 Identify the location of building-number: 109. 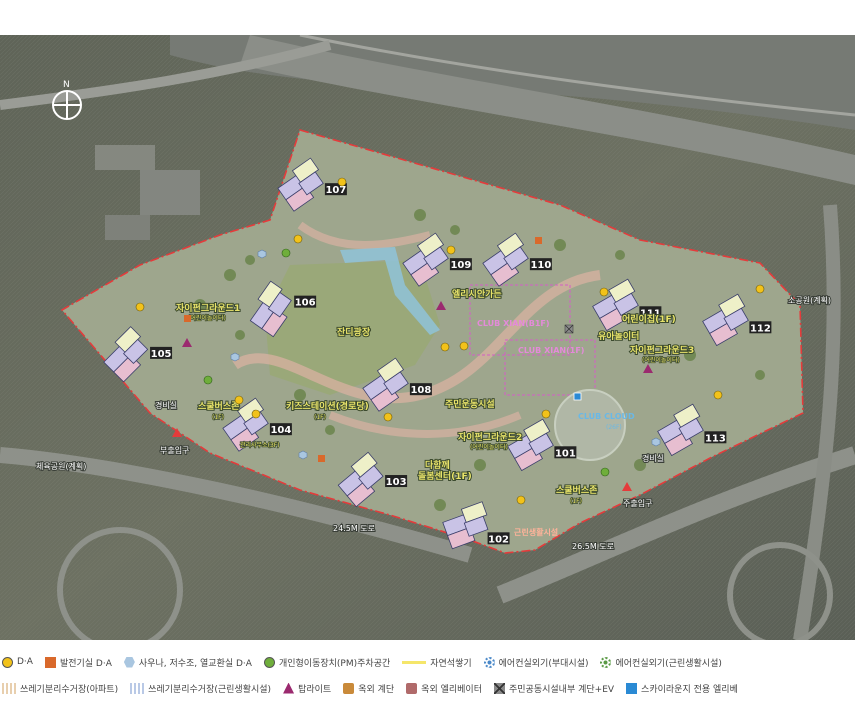
(460, 265).